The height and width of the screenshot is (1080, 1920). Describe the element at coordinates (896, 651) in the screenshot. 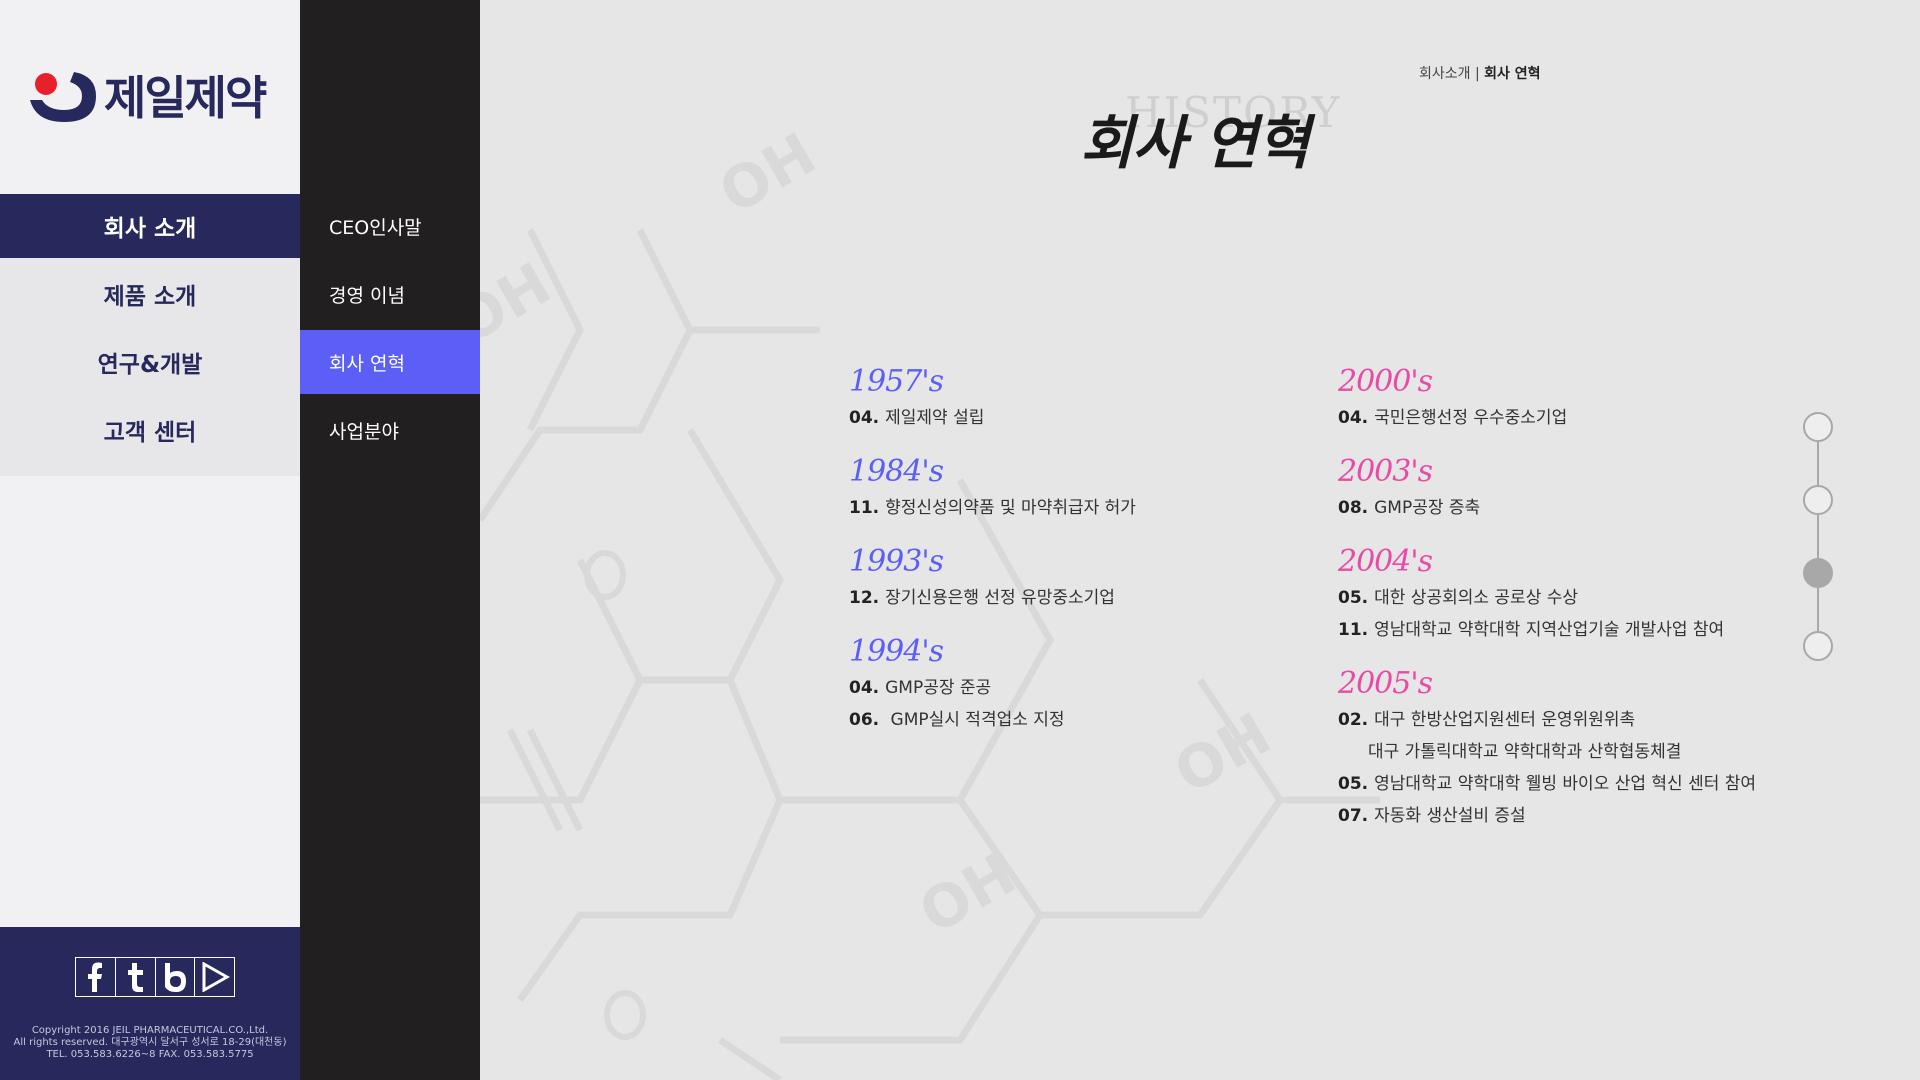

I see `timeline-year: 1994's` at that location.